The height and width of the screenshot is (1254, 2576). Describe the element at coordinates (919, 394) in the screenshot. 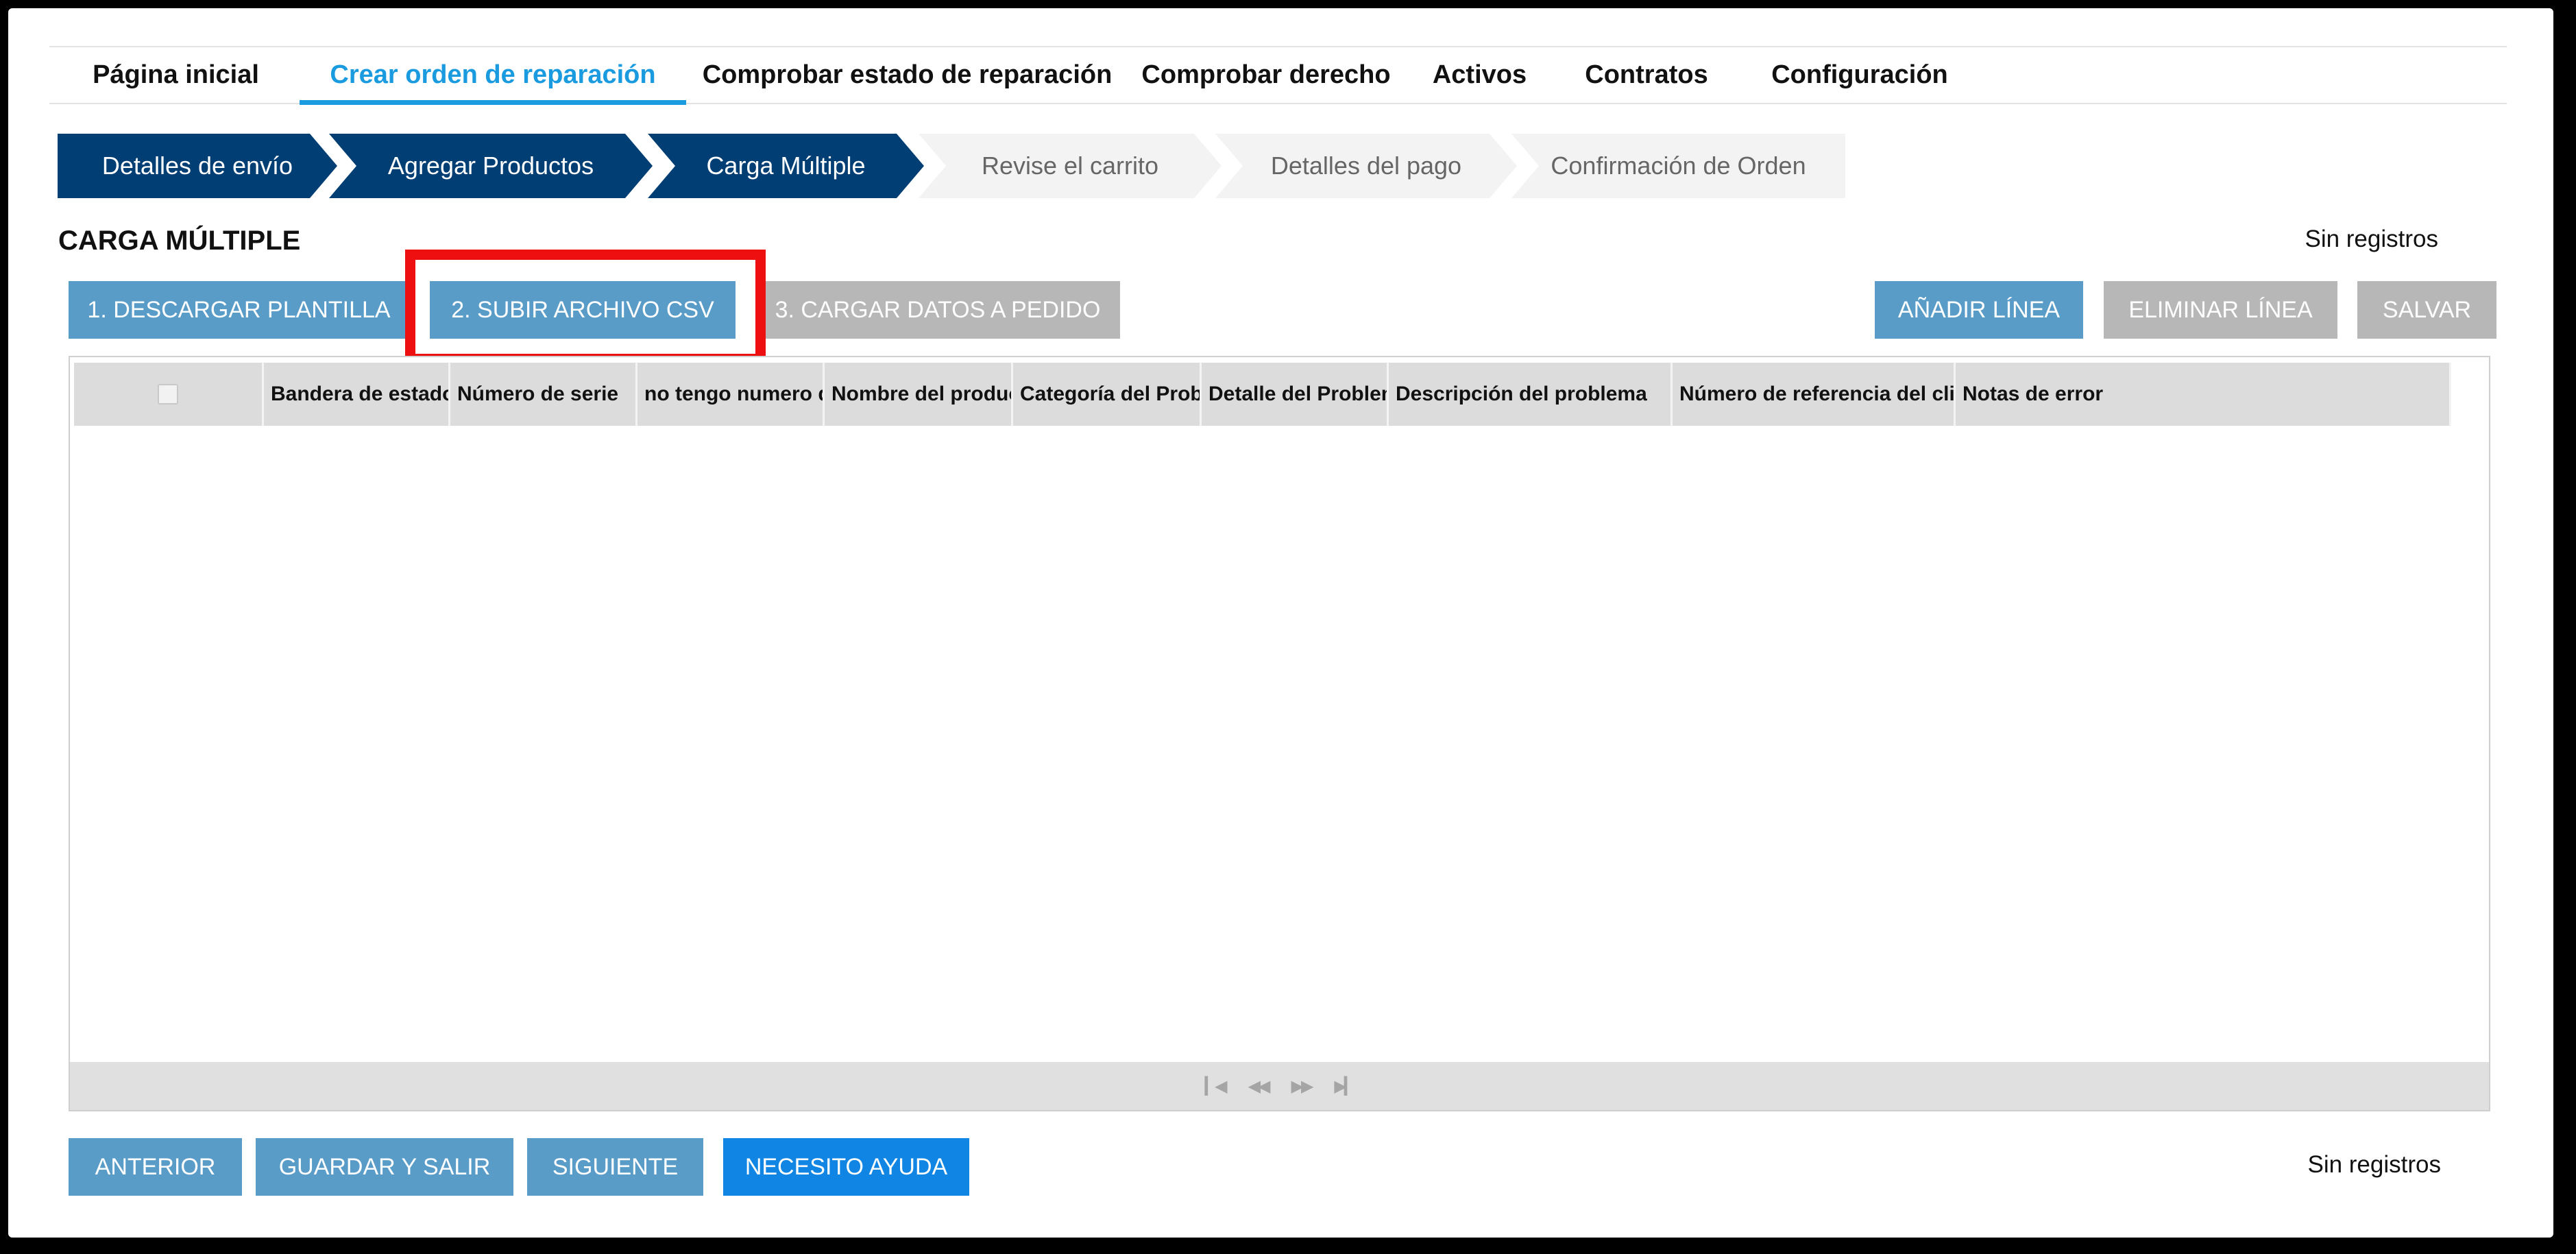

I see `column-header: Nombre del producto` at that location.